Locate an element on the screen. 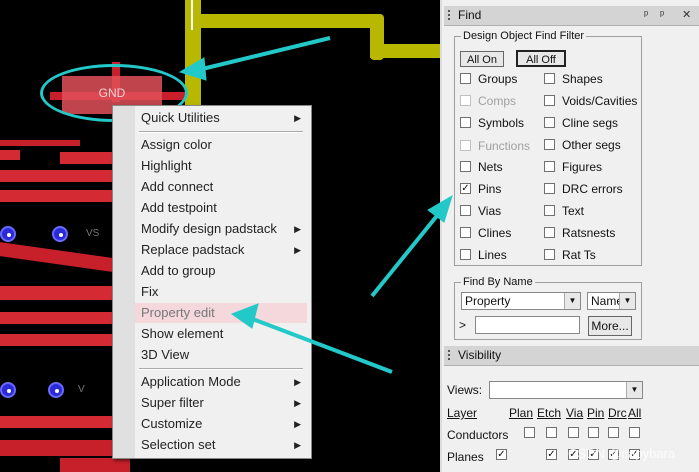 This screenshot has height=472, width=699. arrow-to-property-edit-icon is located at coordinates (321, 345).